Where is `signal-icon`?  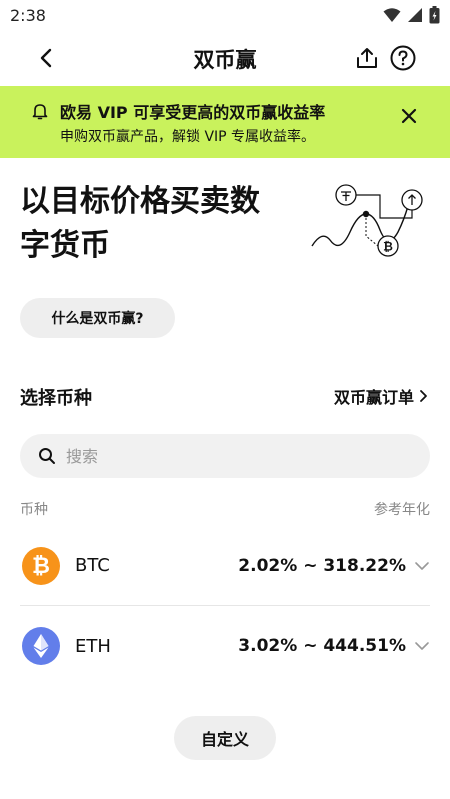 signal-icon is located at coordinates (415, 15).